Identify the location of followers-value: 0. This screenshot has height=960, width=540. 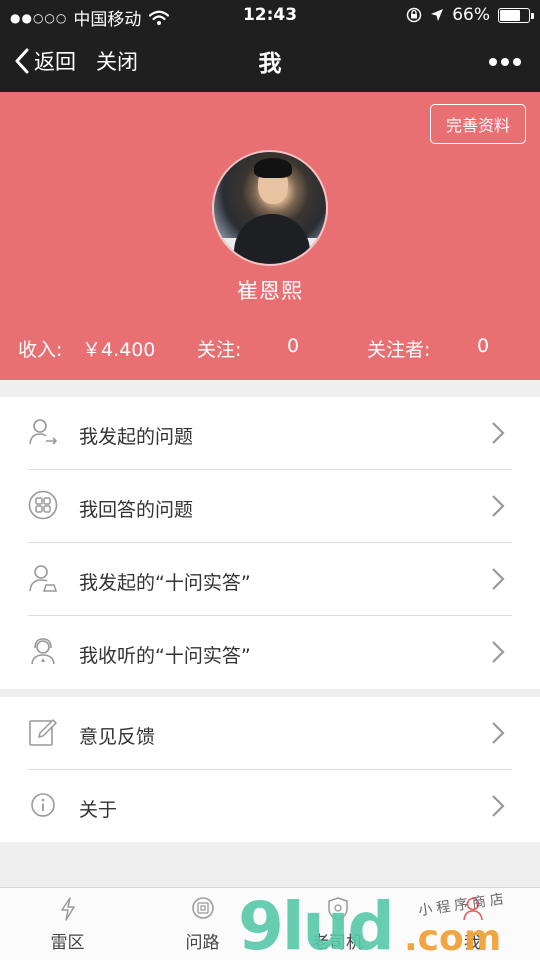
(483, 346).